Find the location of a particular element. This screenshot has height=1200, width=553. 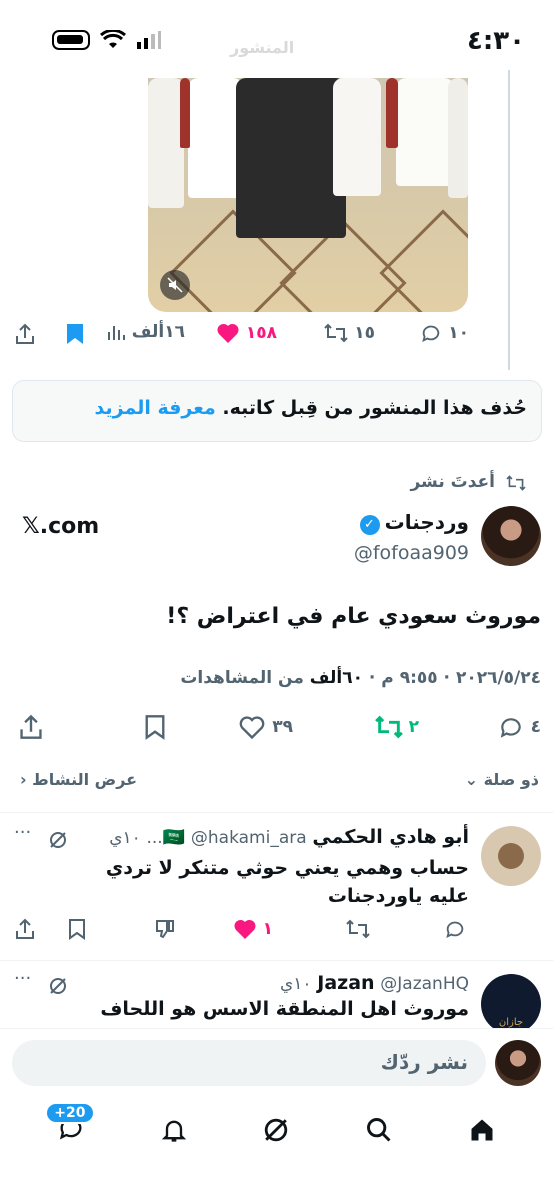

home-icon is located at coordinates (482, 1130).